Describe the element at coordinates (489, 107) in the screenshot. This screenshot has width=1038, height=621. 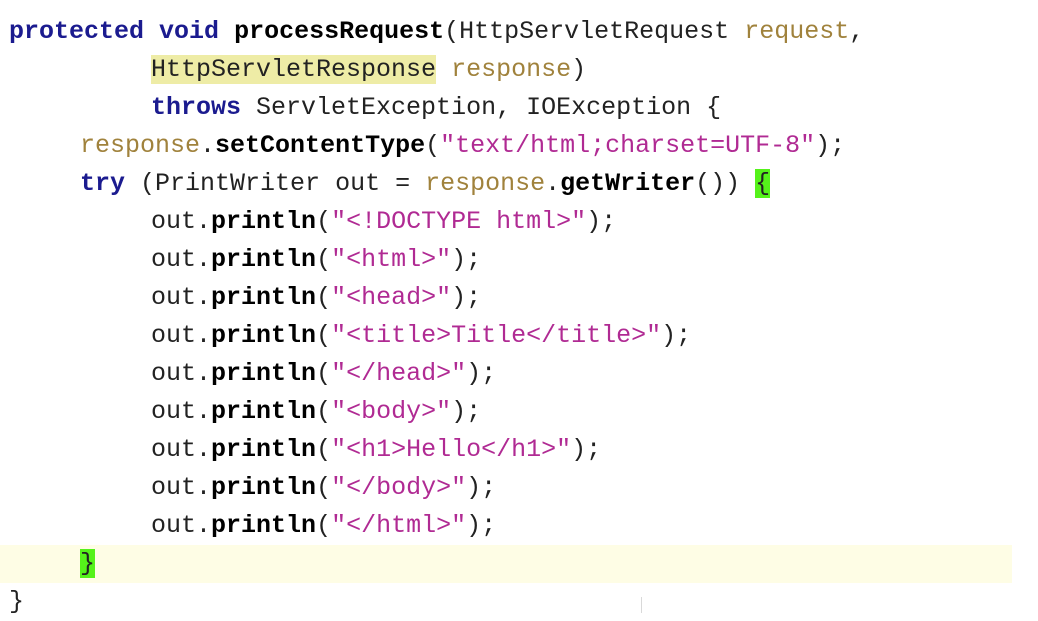
I see `exception-list: ServletException, IOException {` at that location.